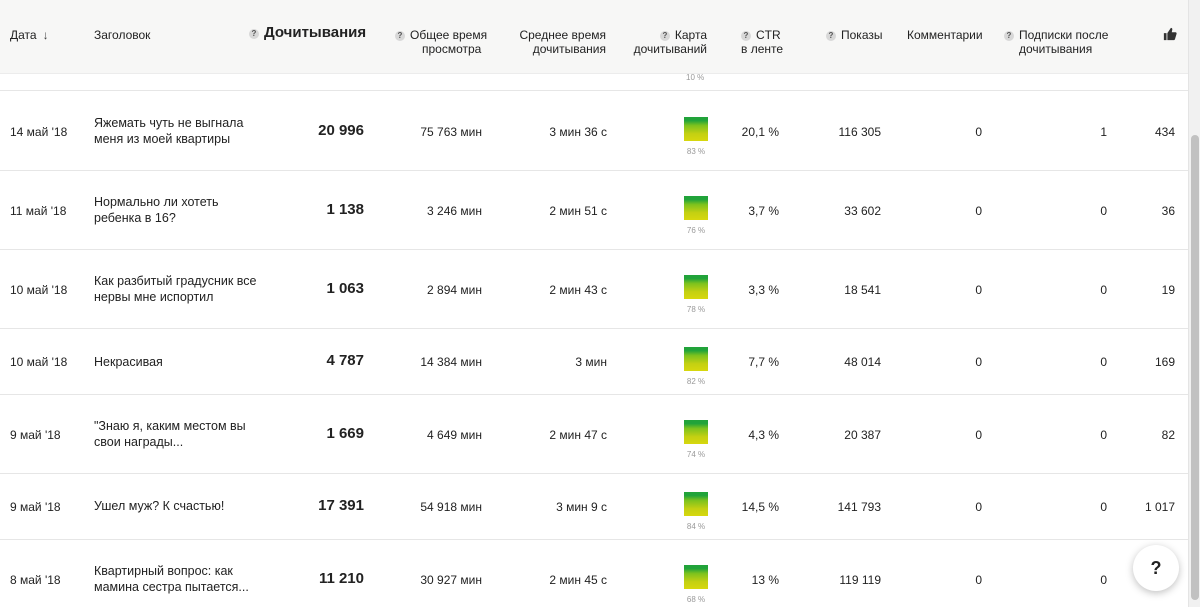 This screenshot has height=607, width=1200. Describe the element at coordinates (1168, 290) in the screenshot. I see `row-likes: 19` at that location.